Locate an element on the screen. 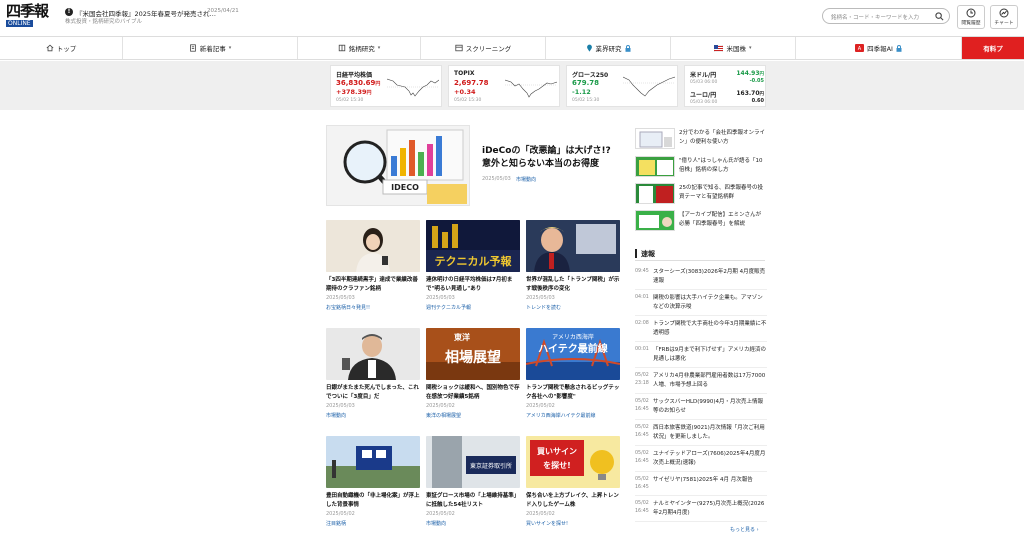  article-tag: 東洋の相場展望 is located at coordinates (443, 415).